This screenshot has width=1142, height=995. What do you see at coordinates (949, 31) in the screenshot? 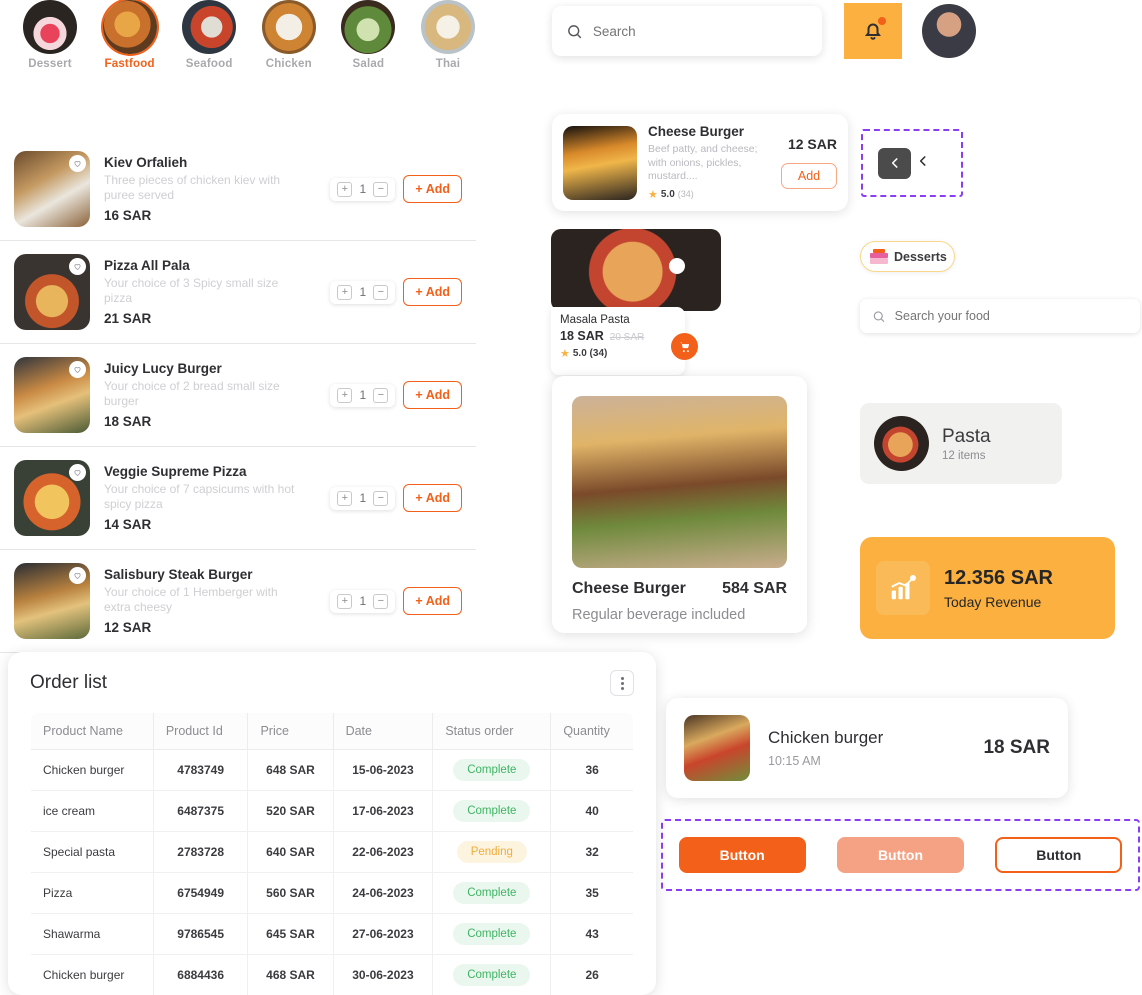
I see `avatar` at bounding box center [949, 31].